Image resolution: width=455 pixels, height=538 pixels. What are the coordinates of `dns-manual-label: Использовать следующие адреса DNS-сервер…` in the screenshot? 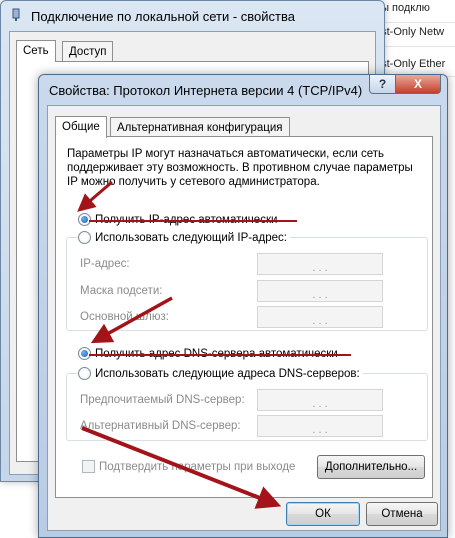 It's located at (227, 373).